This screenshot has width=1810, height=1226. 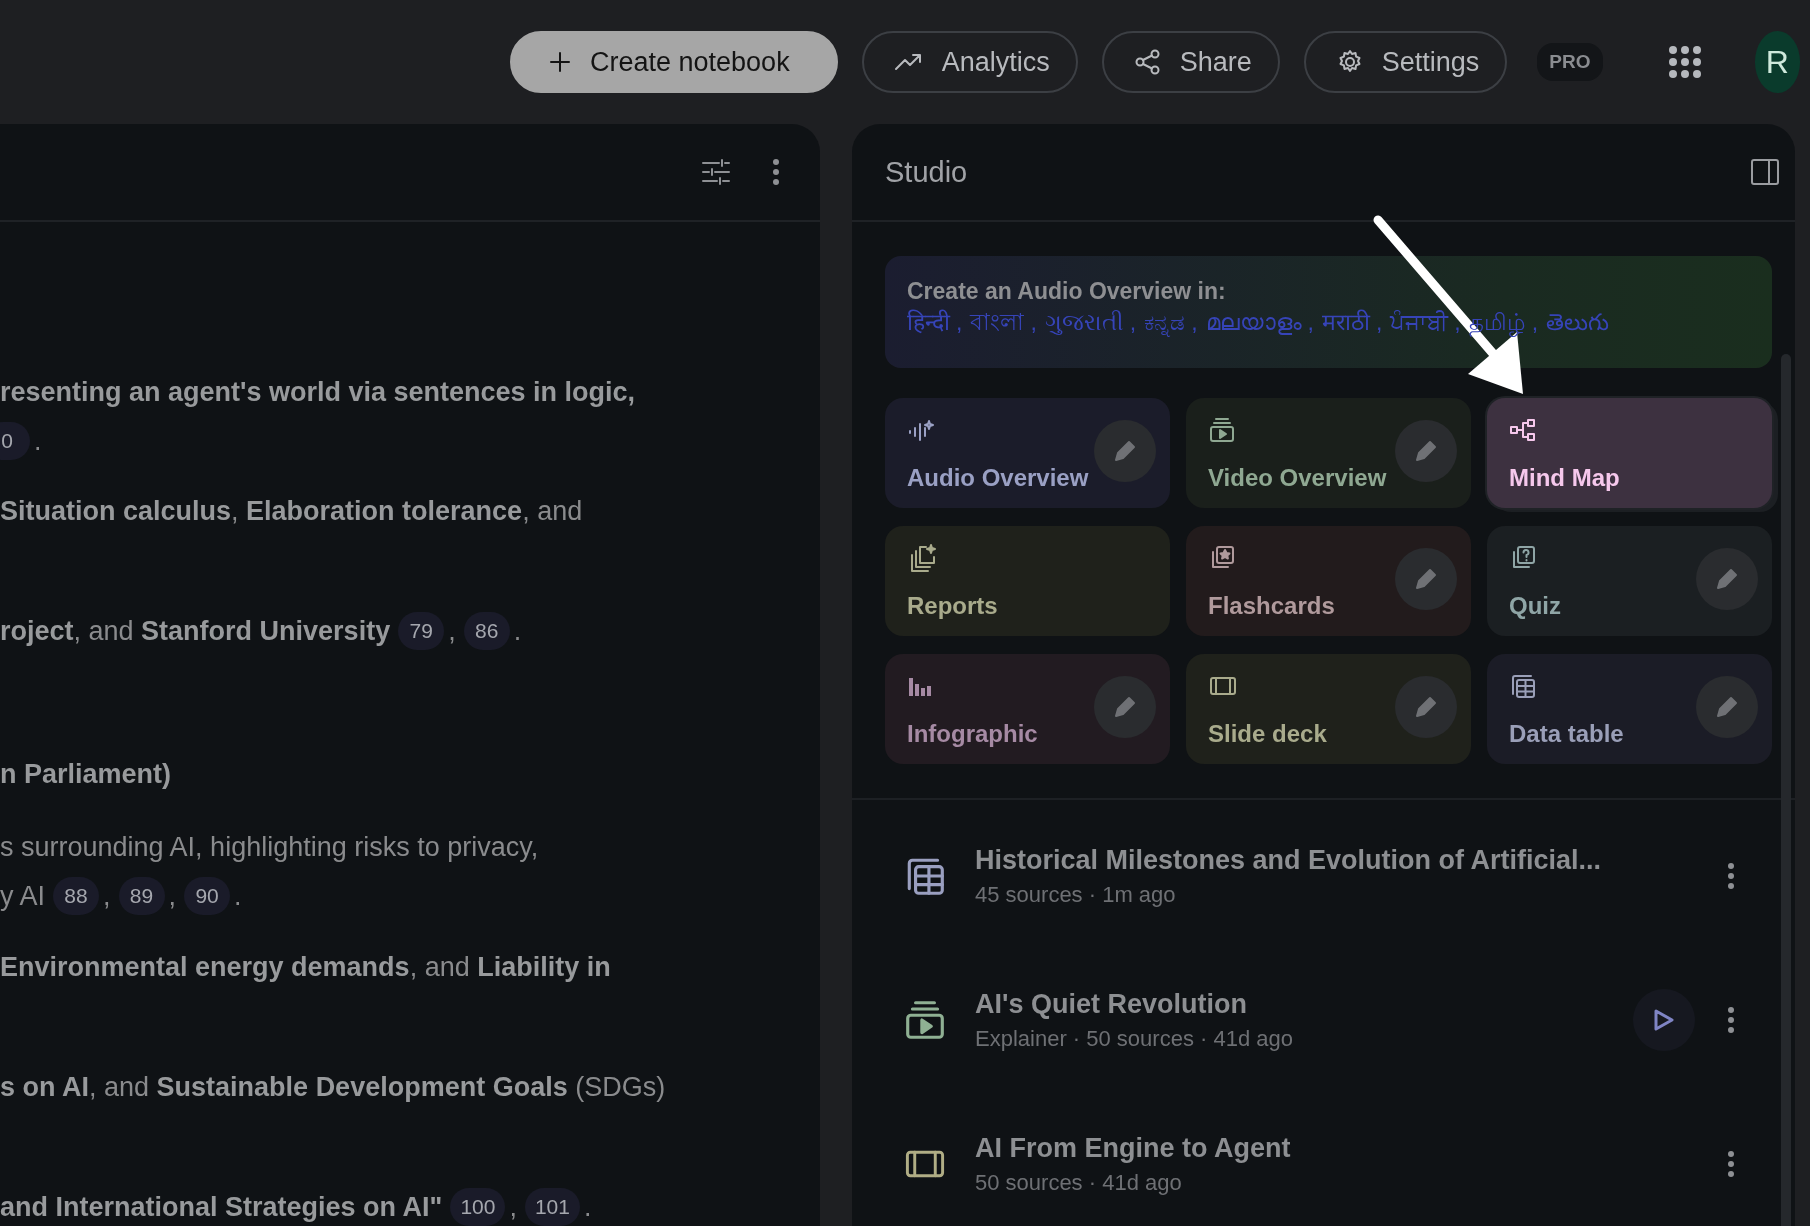 What do you see at coordinates (1629, 581) in the screenshot?
I see `studio-tool-card: Quiz` at bounding box center [1629, 581].